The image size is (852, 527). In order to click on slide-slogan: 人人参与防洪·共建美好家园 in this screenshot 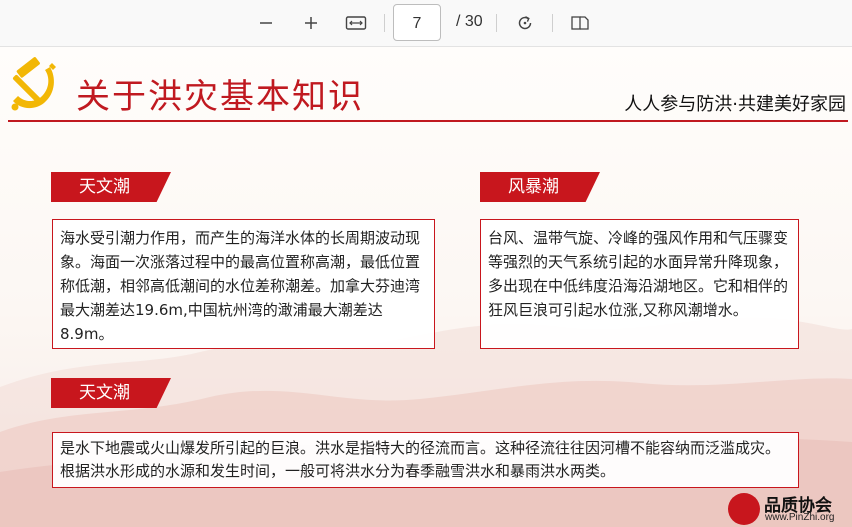, I will do `click(735, 104)`.